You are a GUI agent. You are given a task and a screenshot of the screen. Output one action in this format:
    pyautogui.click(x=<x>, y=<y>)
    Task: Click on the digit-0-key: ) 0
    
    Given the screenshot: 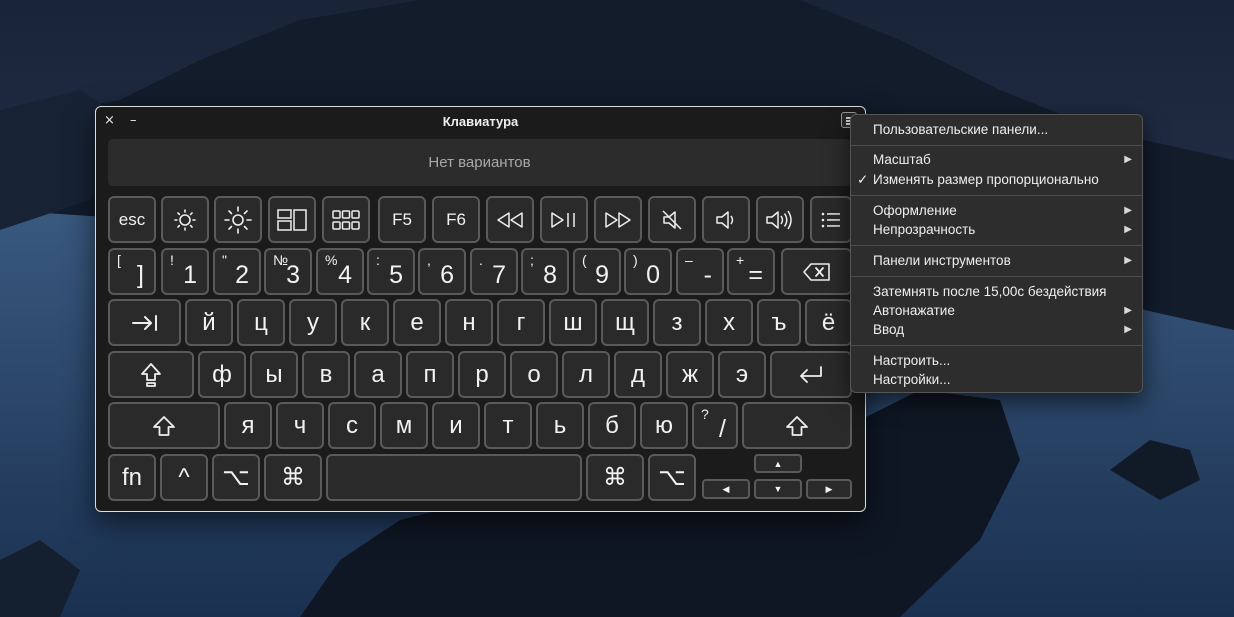 What is the action you would take?
    pyautogui.click(x=648, y=271)
    